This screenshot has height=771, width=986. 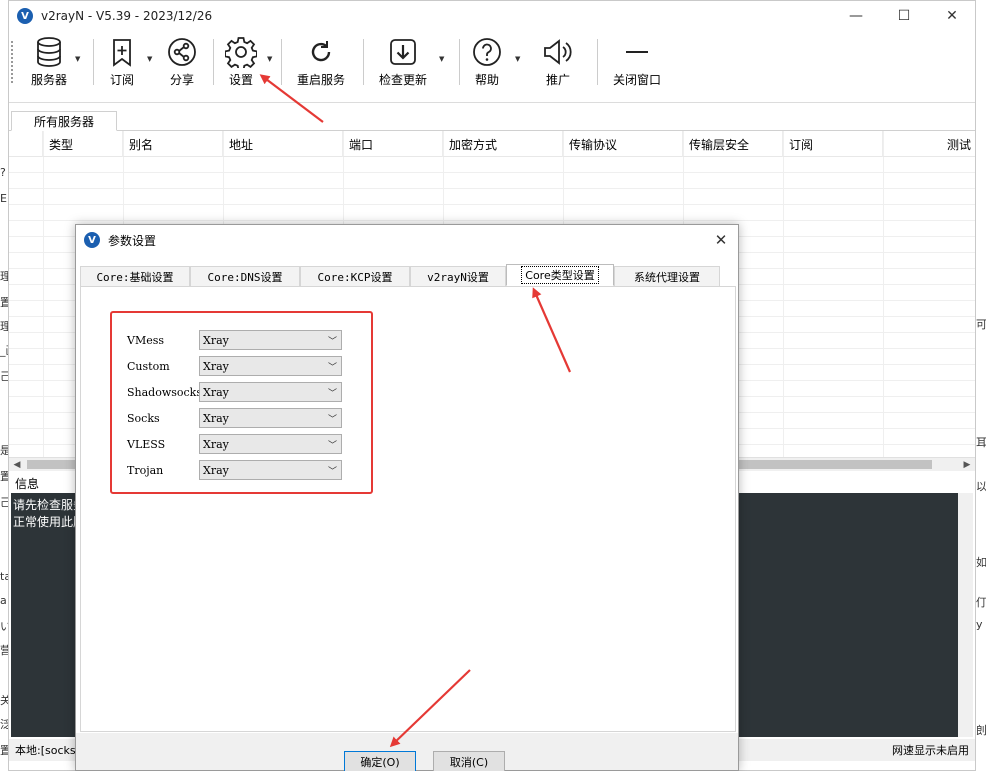 What do you see at coordinates (965, 615) in the screenshot?
I see `log-scrollbar` at bounding box center [965, 615].